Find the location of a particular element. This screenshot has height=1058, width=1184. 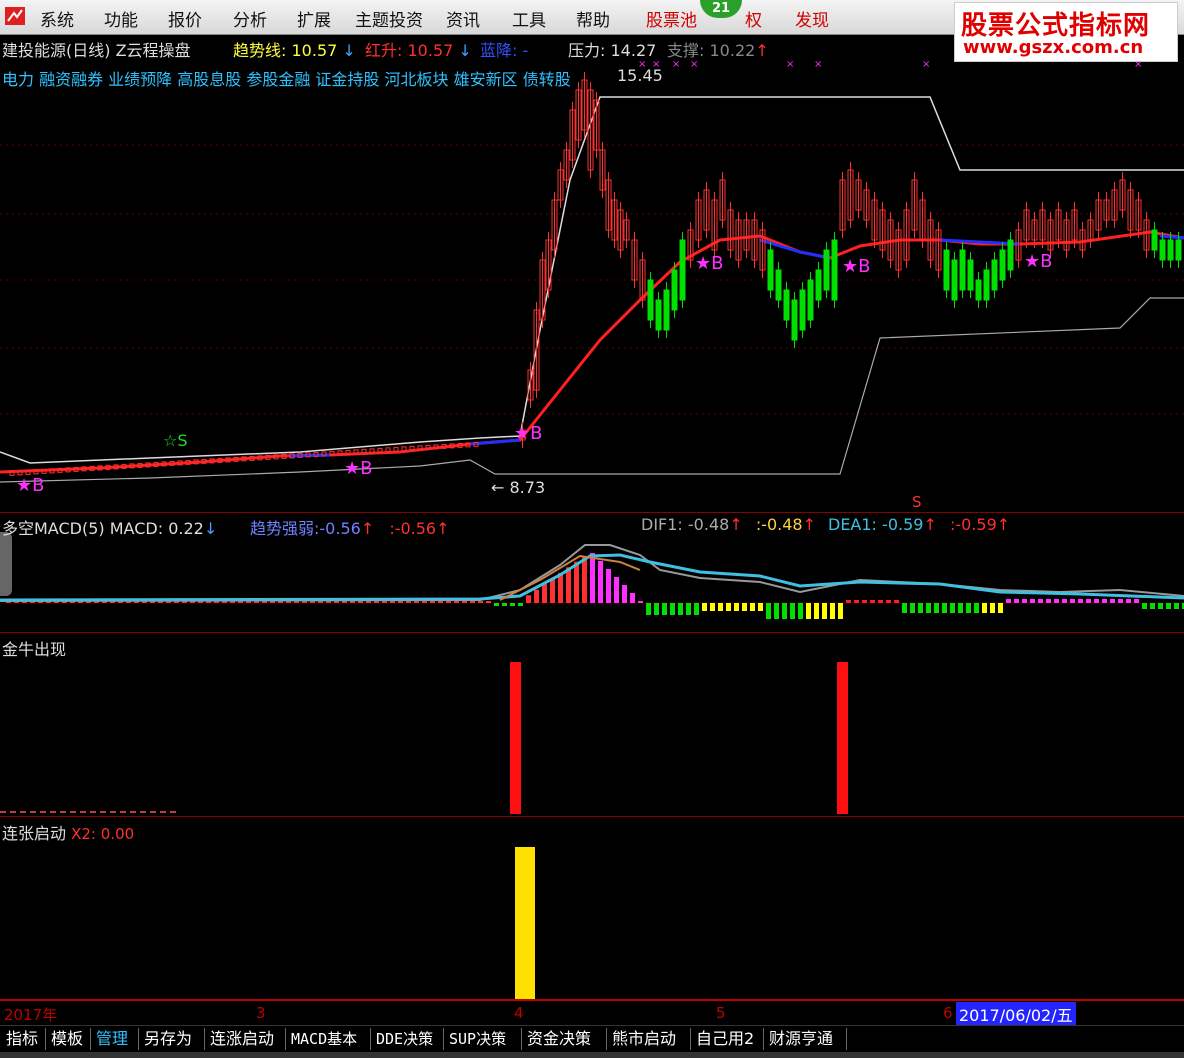

date-label: 6 is located at coordinates (948, 1013).